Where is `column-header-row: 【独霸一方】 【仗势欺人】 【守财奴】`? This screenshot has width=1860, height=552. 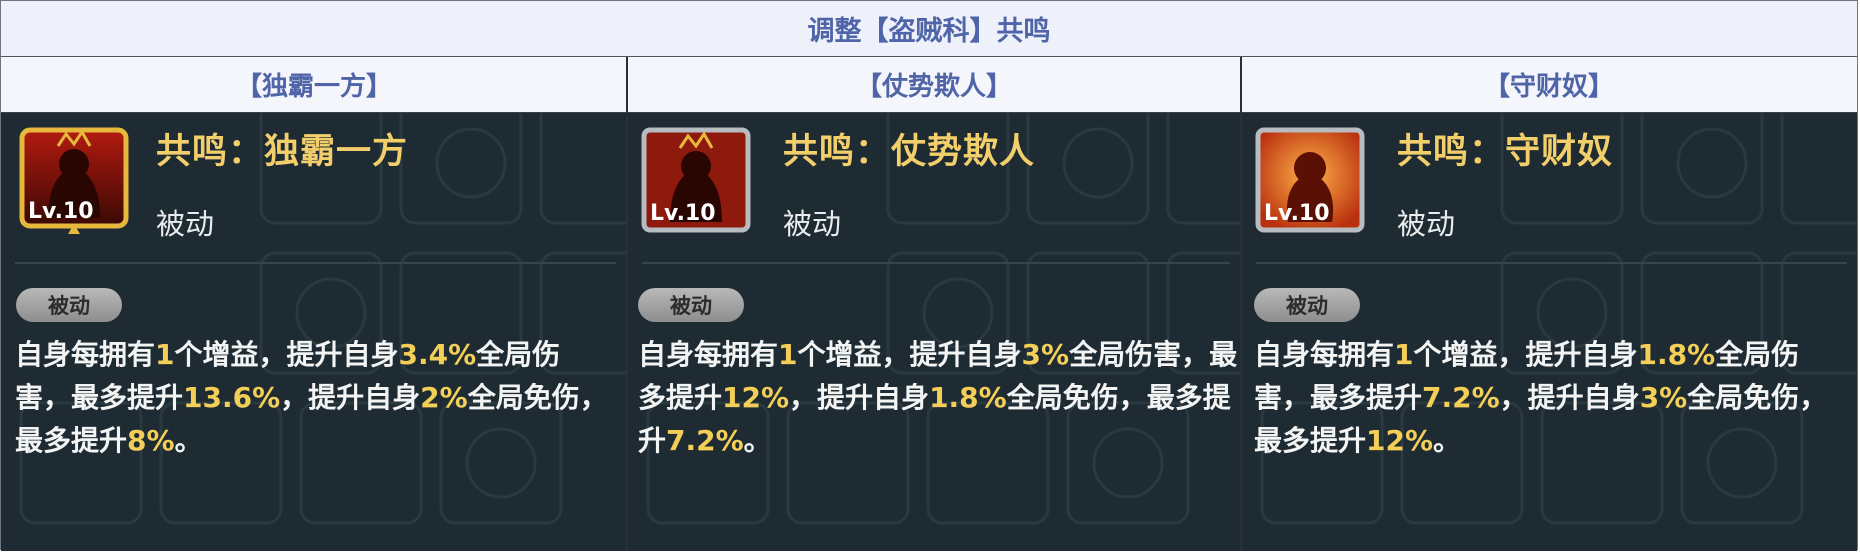
column-header-row: 【独霸一方】 【仗势欺人】 【守财奴】 is located at coordinates (929, 85).